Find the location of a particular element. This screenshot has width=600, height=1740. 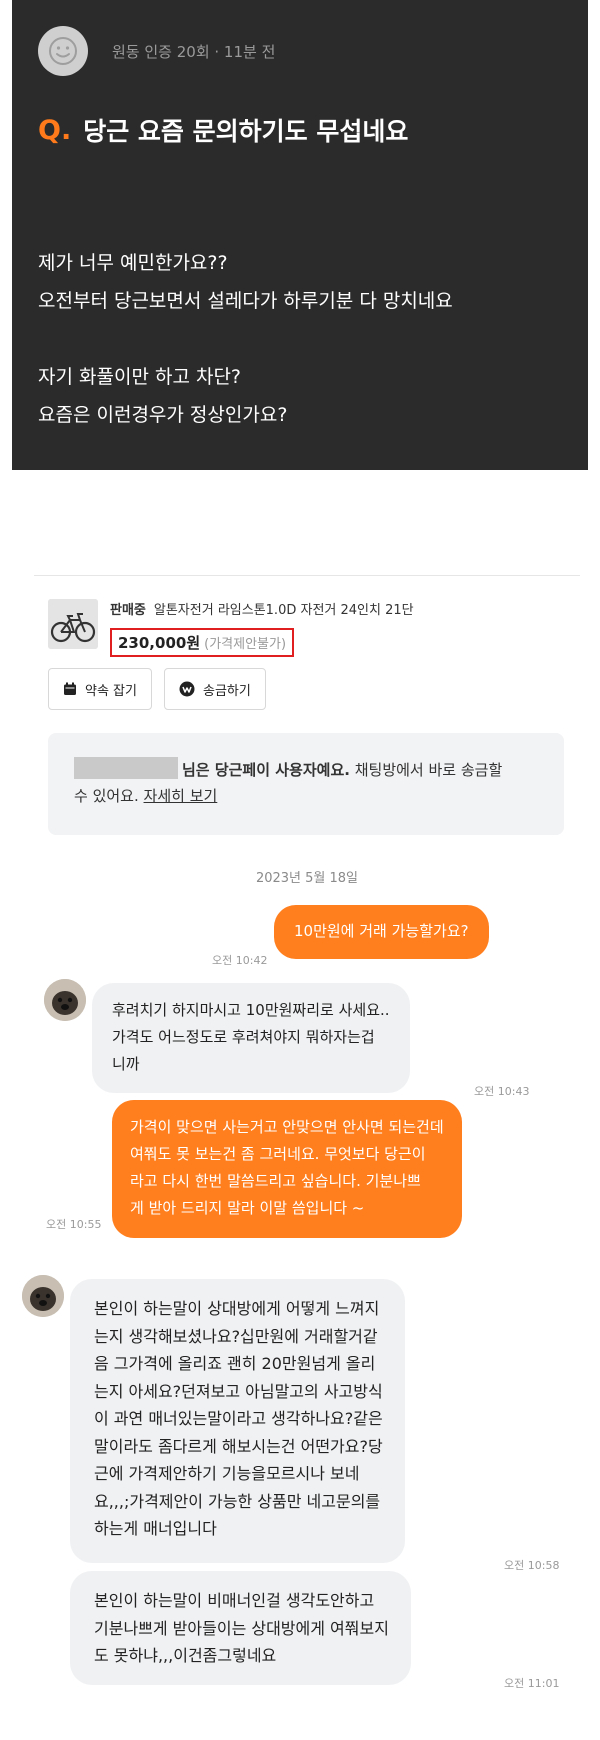

message-line: 10만원에 거래 가능할가요? is located at coordinates (381, 931).